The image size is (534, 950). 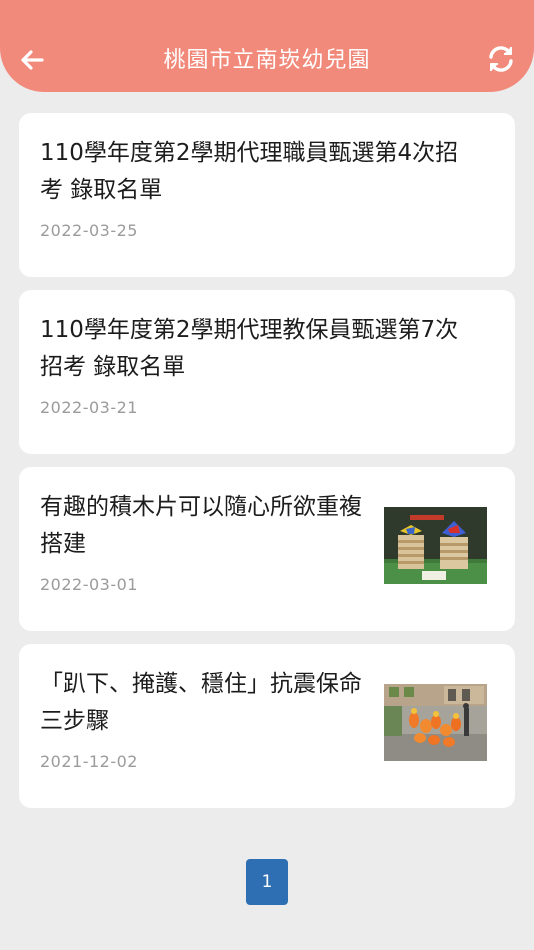 I want to click on earthquake-drill-thumbnail, so click(x=435, y=722).